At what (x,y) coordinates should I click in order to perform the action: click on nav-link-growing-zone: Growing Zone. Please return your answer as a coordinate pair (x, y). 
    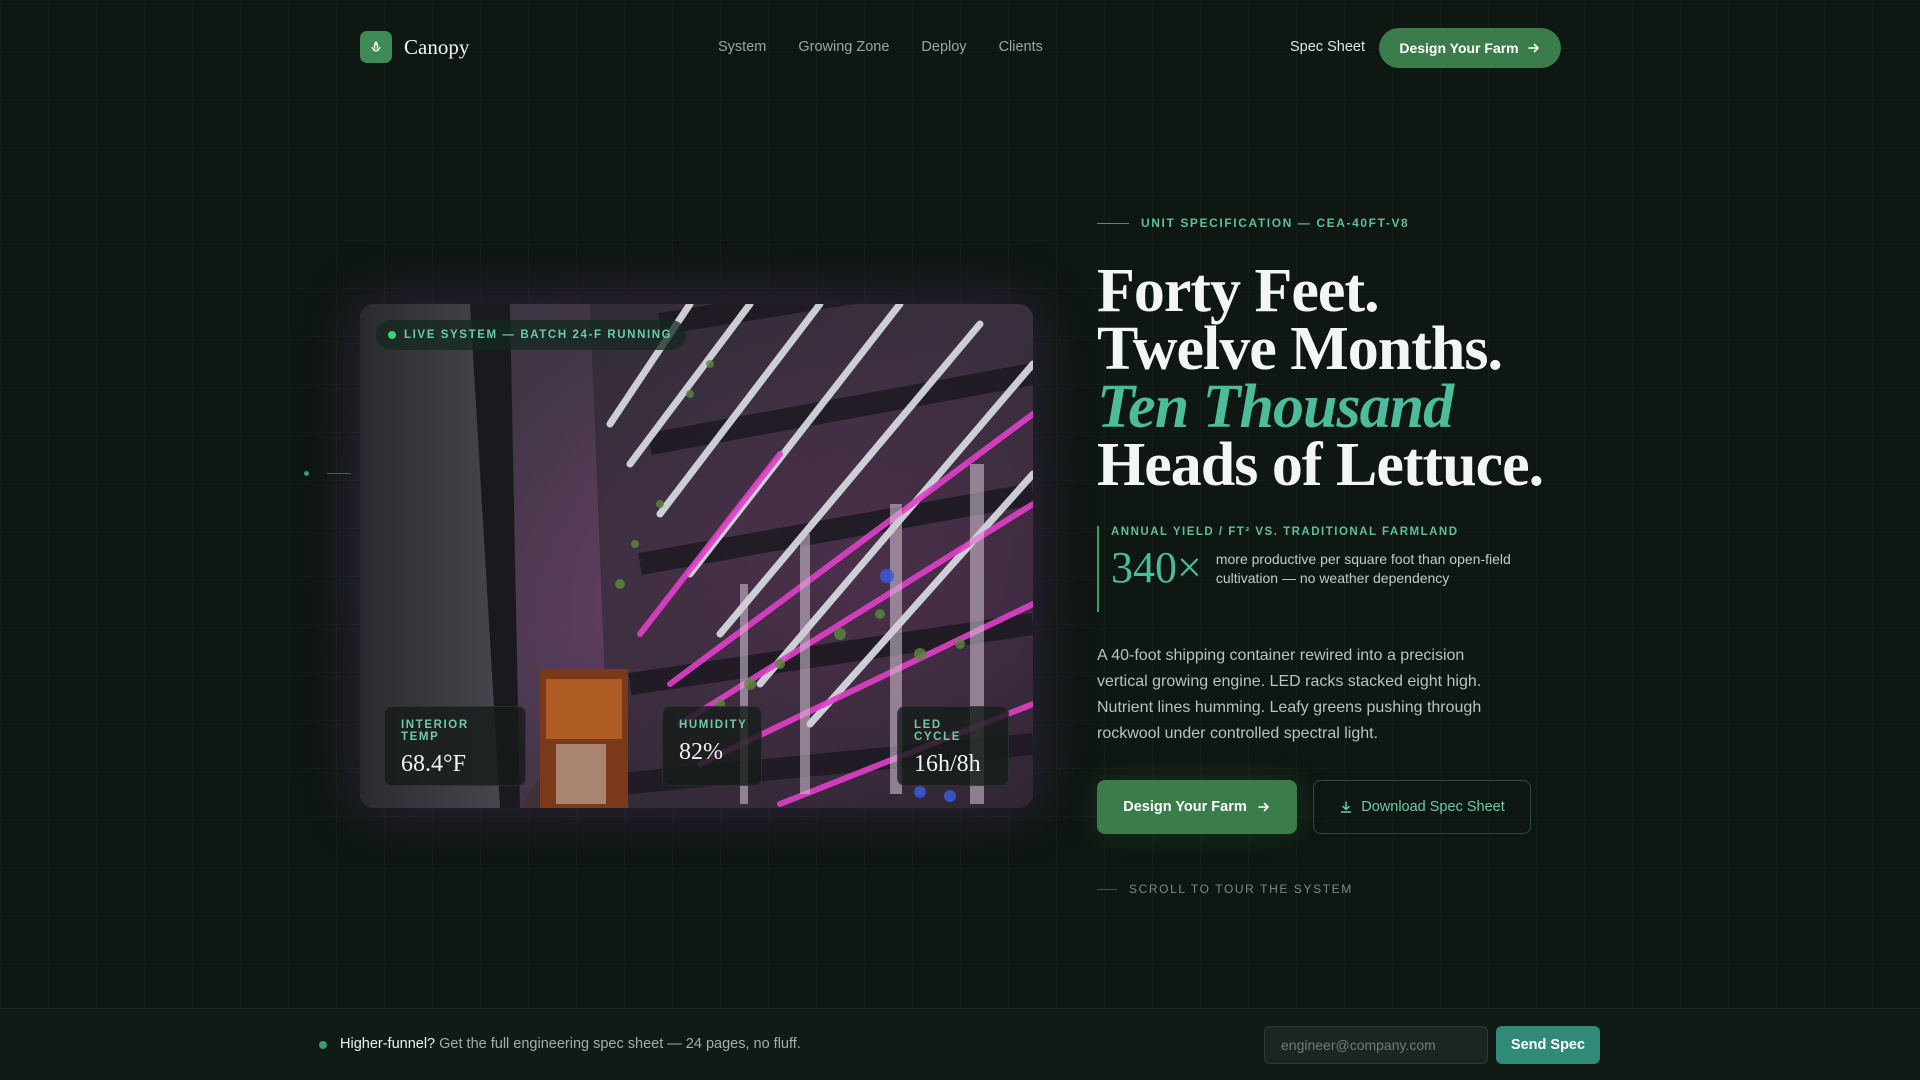
    Looking at the image, I should click on (843, 47).